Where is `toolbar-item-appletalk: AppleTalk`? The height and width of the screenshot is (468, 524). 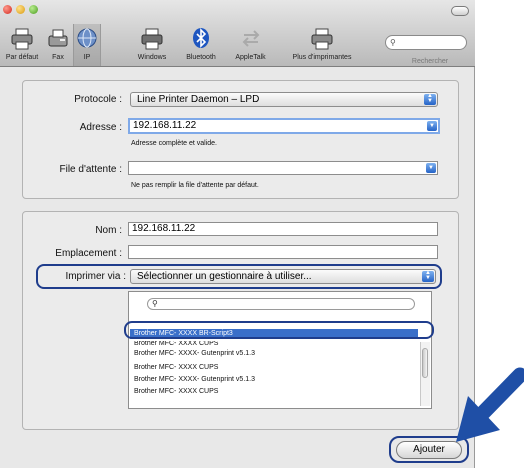
toolbar-item-appletalk: AppleTalk is located at coordinates (250, 45).